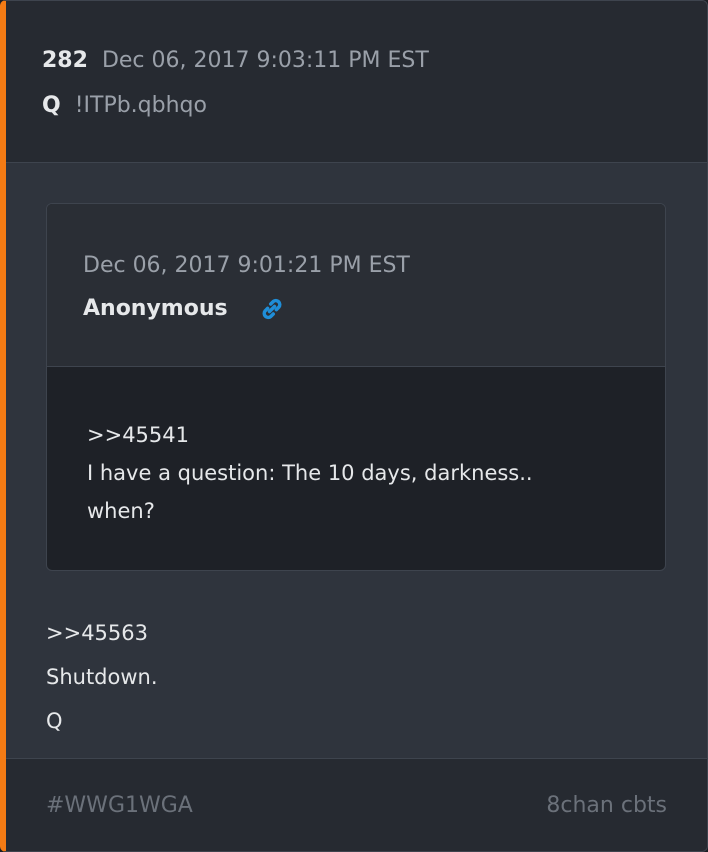 The height and width of the screenshot is (852, 708). Describe the element at coordinates (54, 721) in the screenshot. I see `post-signature: Q` at that location.